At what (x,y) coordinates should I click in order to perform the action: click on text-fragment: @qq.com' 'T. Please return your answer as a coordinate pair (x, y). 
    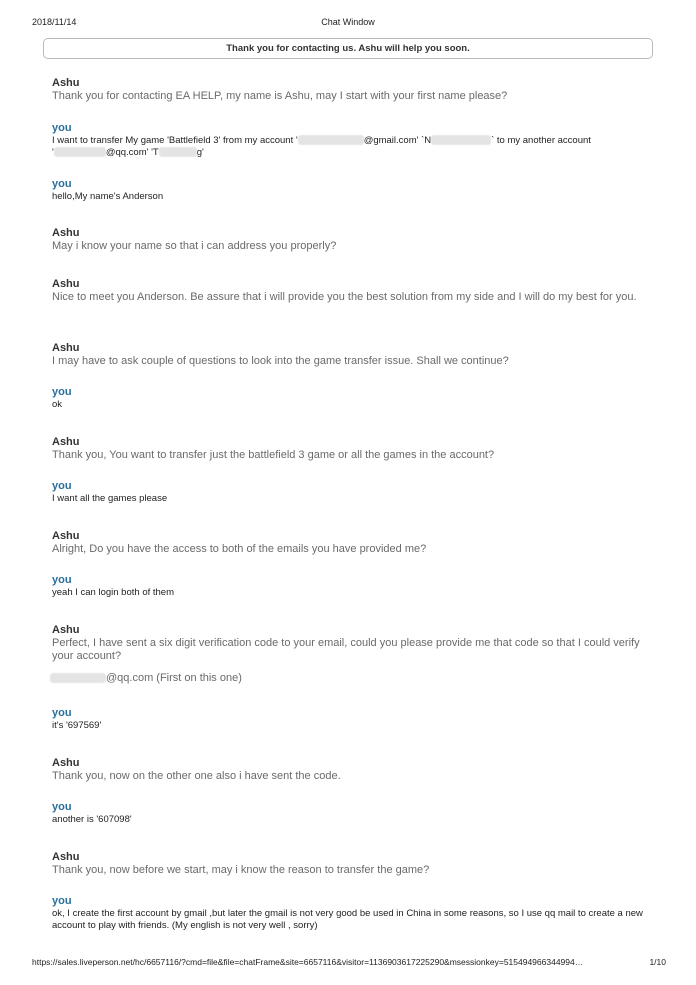
    Looking at the image, I should click on (132, 152).